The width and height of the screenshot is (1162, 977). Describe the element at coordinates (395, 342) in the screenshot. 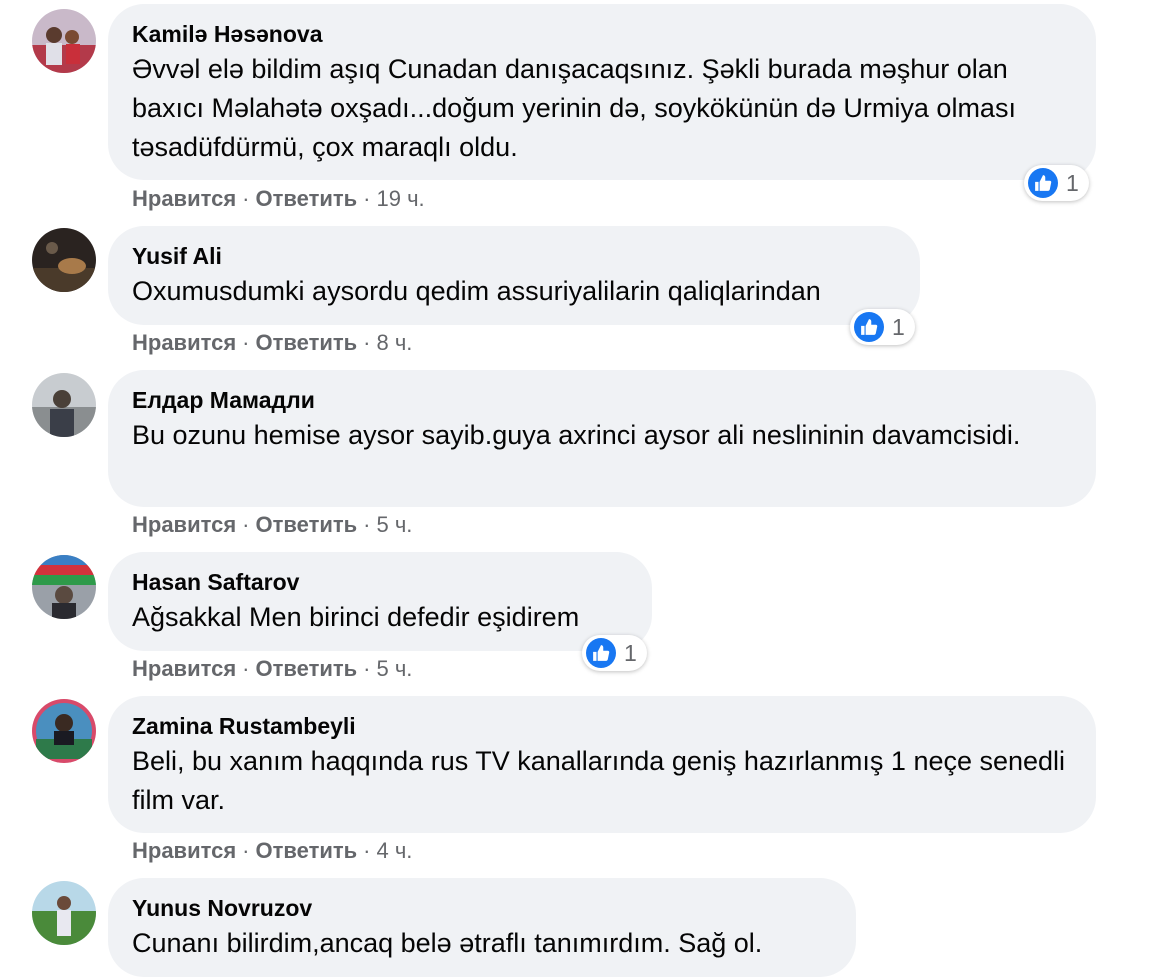

I see `comment-time: 8 ч.` at that location.